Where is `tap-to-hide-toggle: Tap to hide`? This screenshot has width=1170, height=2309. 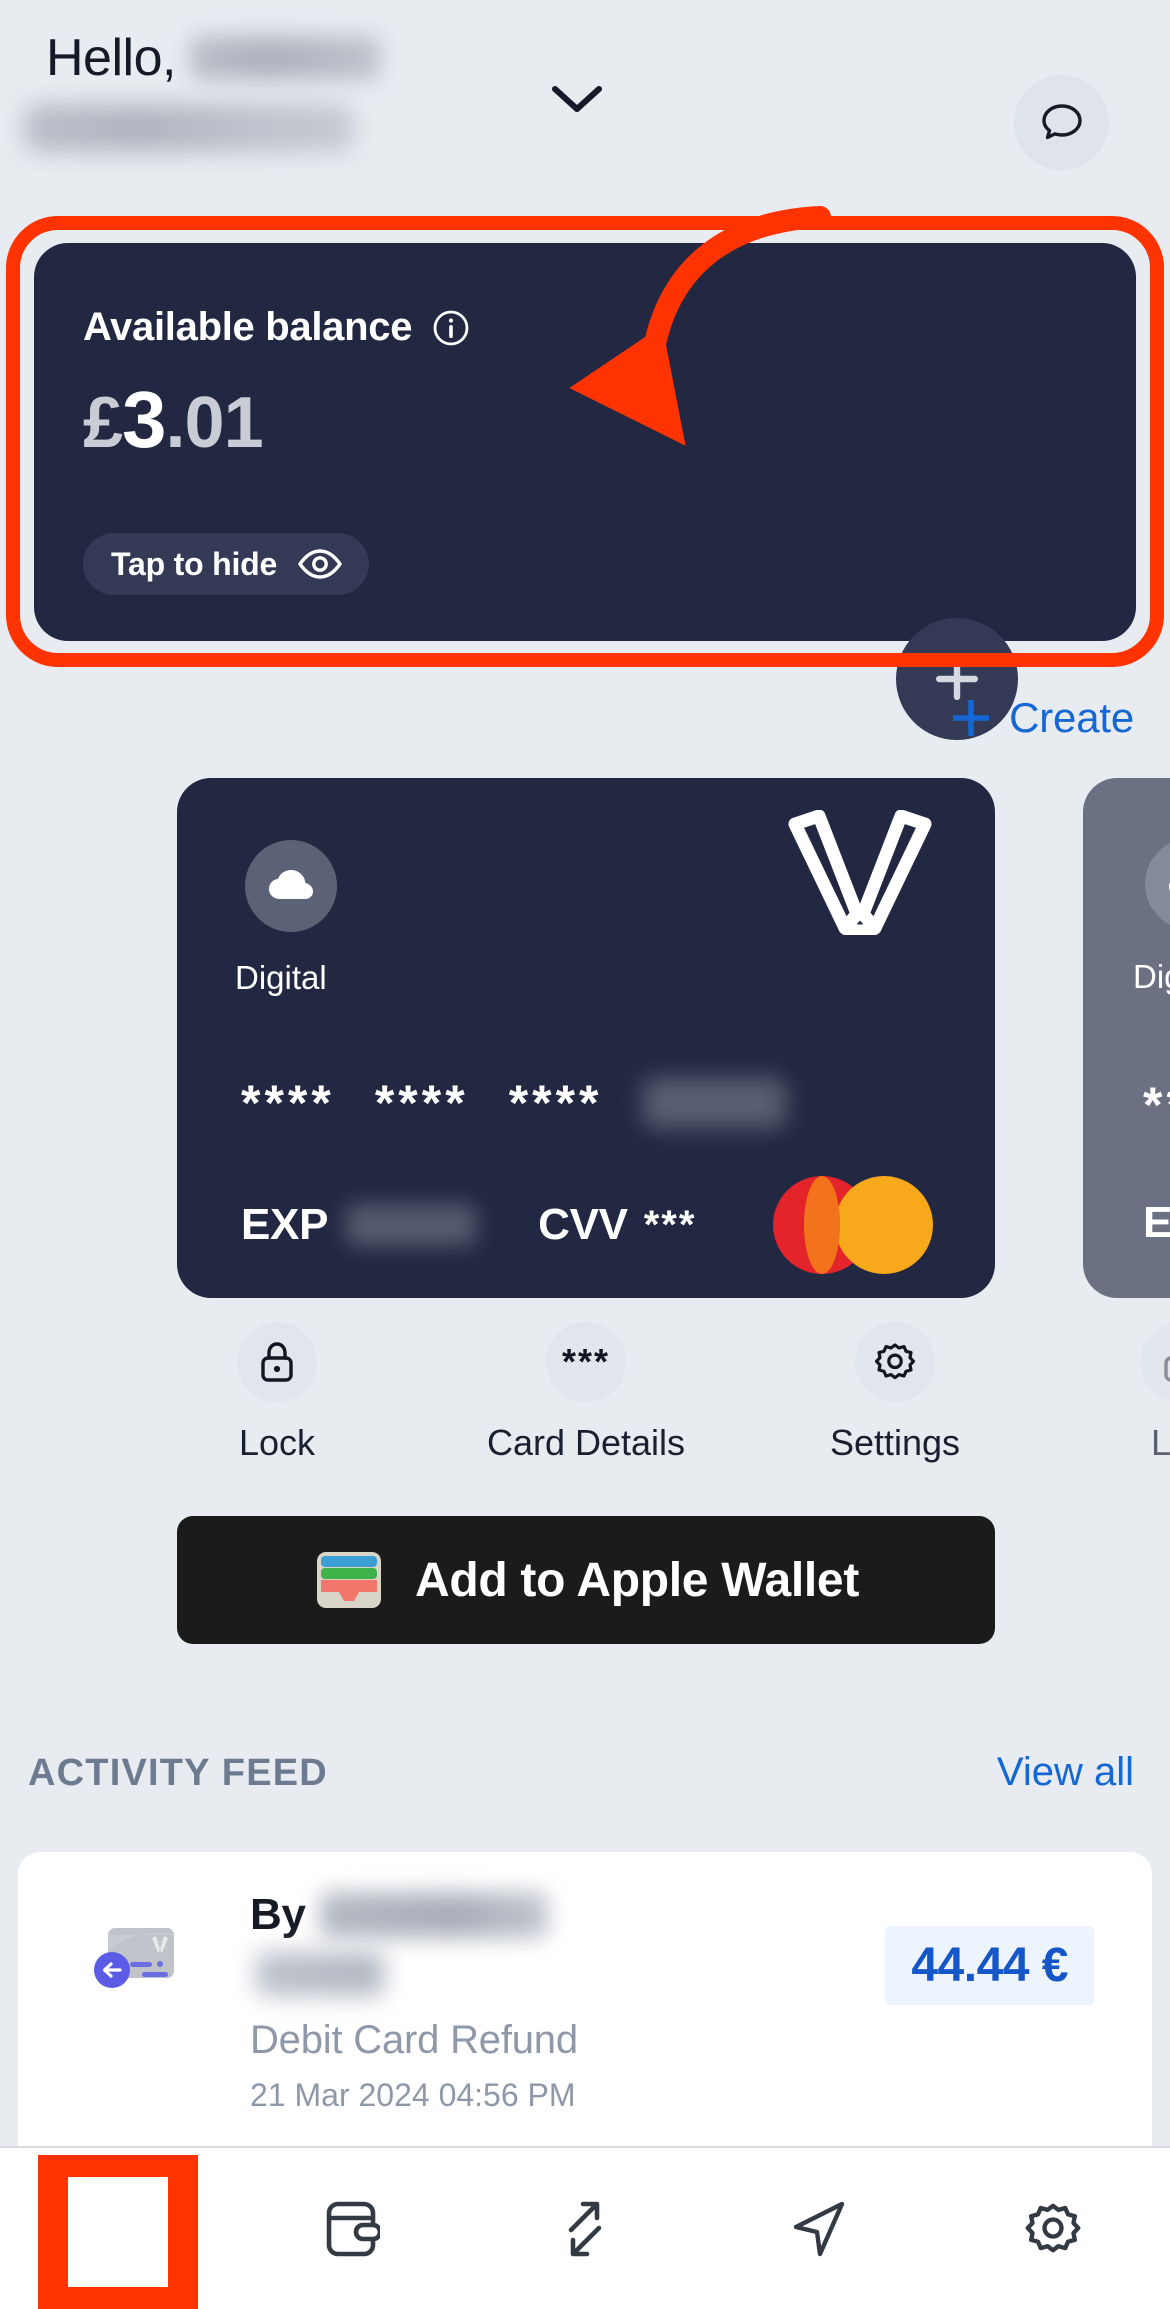
tap-to-hide-toggle: Tap to hide is located at coordinates (226, 564).